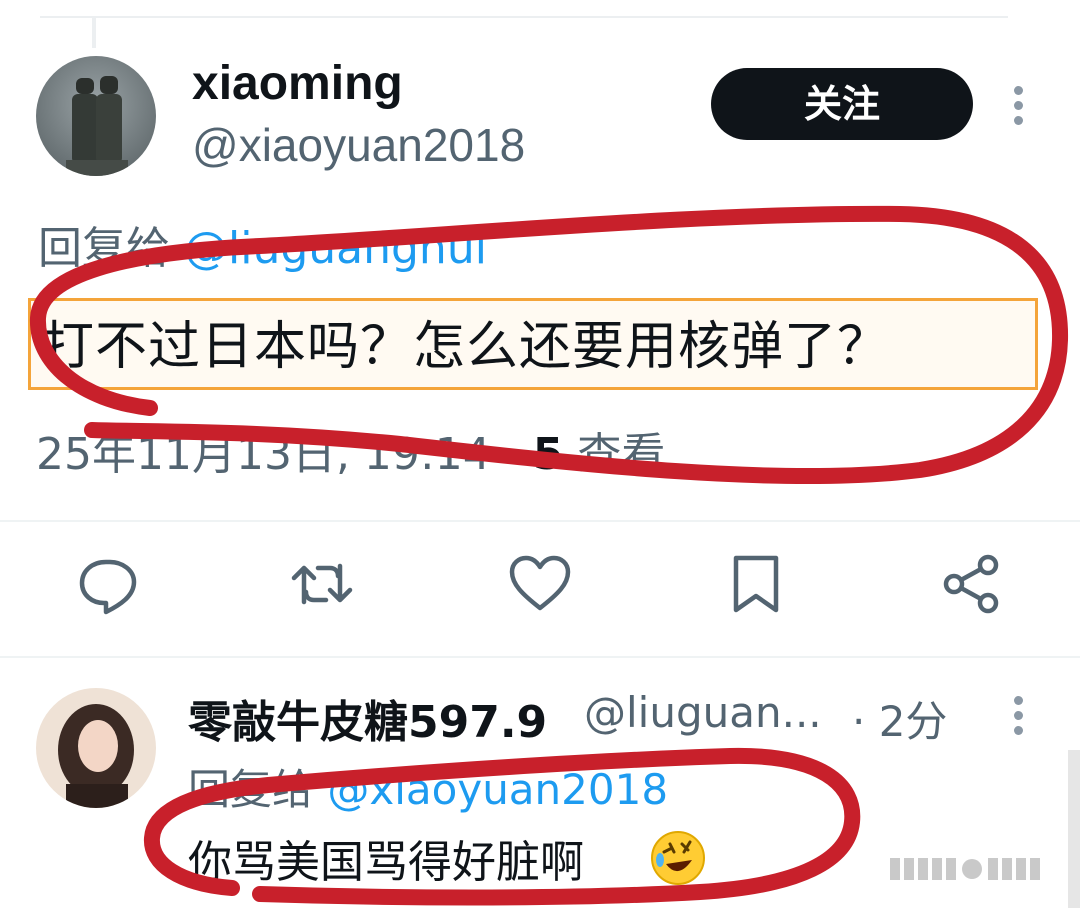  What do you see at coordinates (540, 521) in the screenshot?
I see `action-divider` at bounding box center [540, 521].